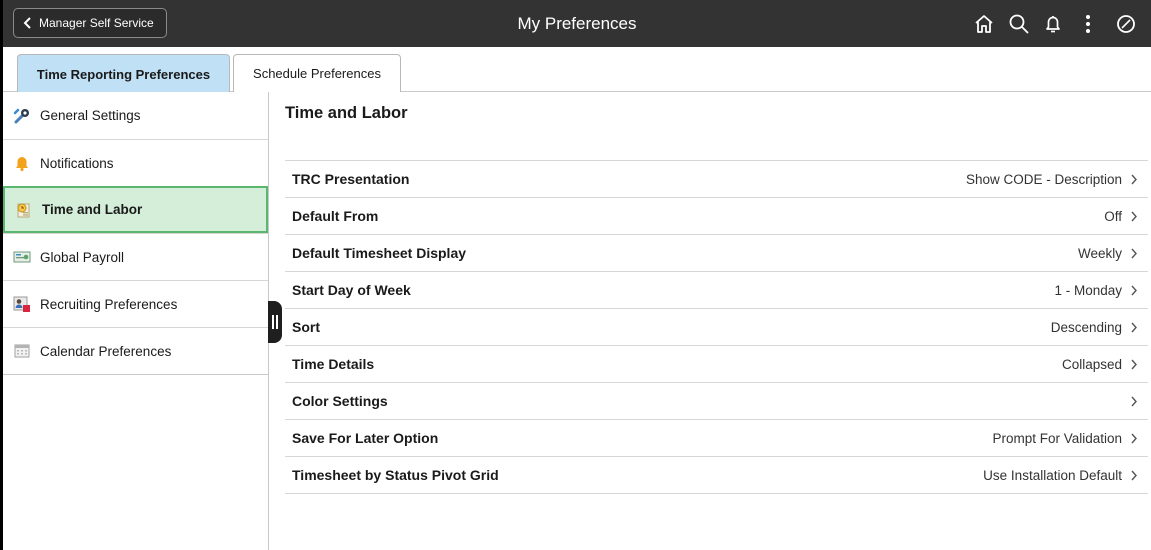  I want to click on pref-value: Off, so click(1113, 216).